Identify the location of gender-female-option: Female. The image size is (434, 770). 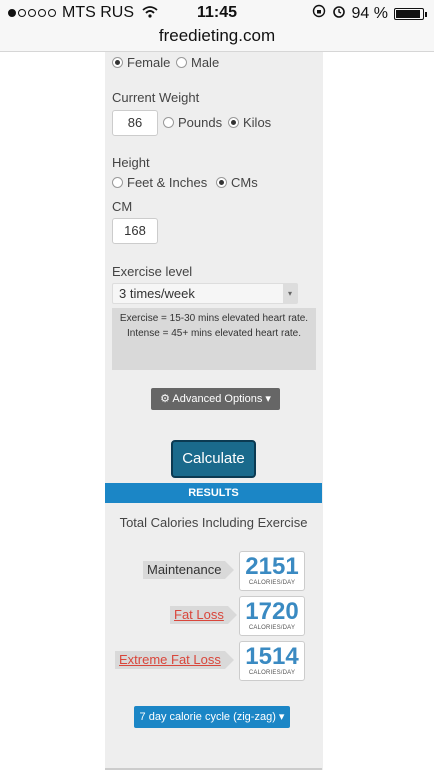
(141, 62).